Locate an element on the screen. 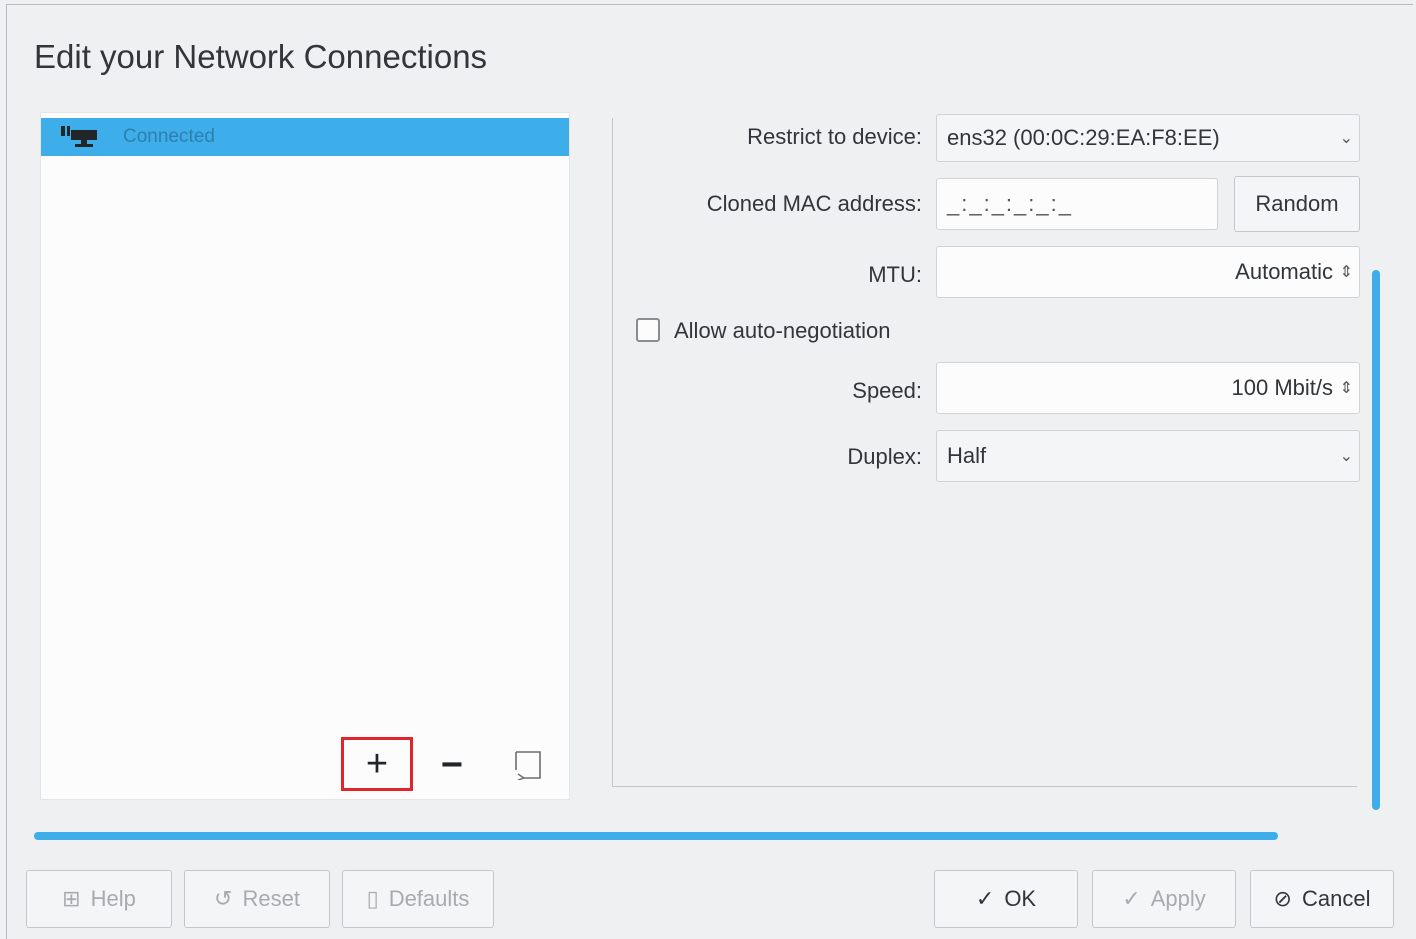  cloned-mac-label: Cloned MAC address: is located at coordinates (814, 203).